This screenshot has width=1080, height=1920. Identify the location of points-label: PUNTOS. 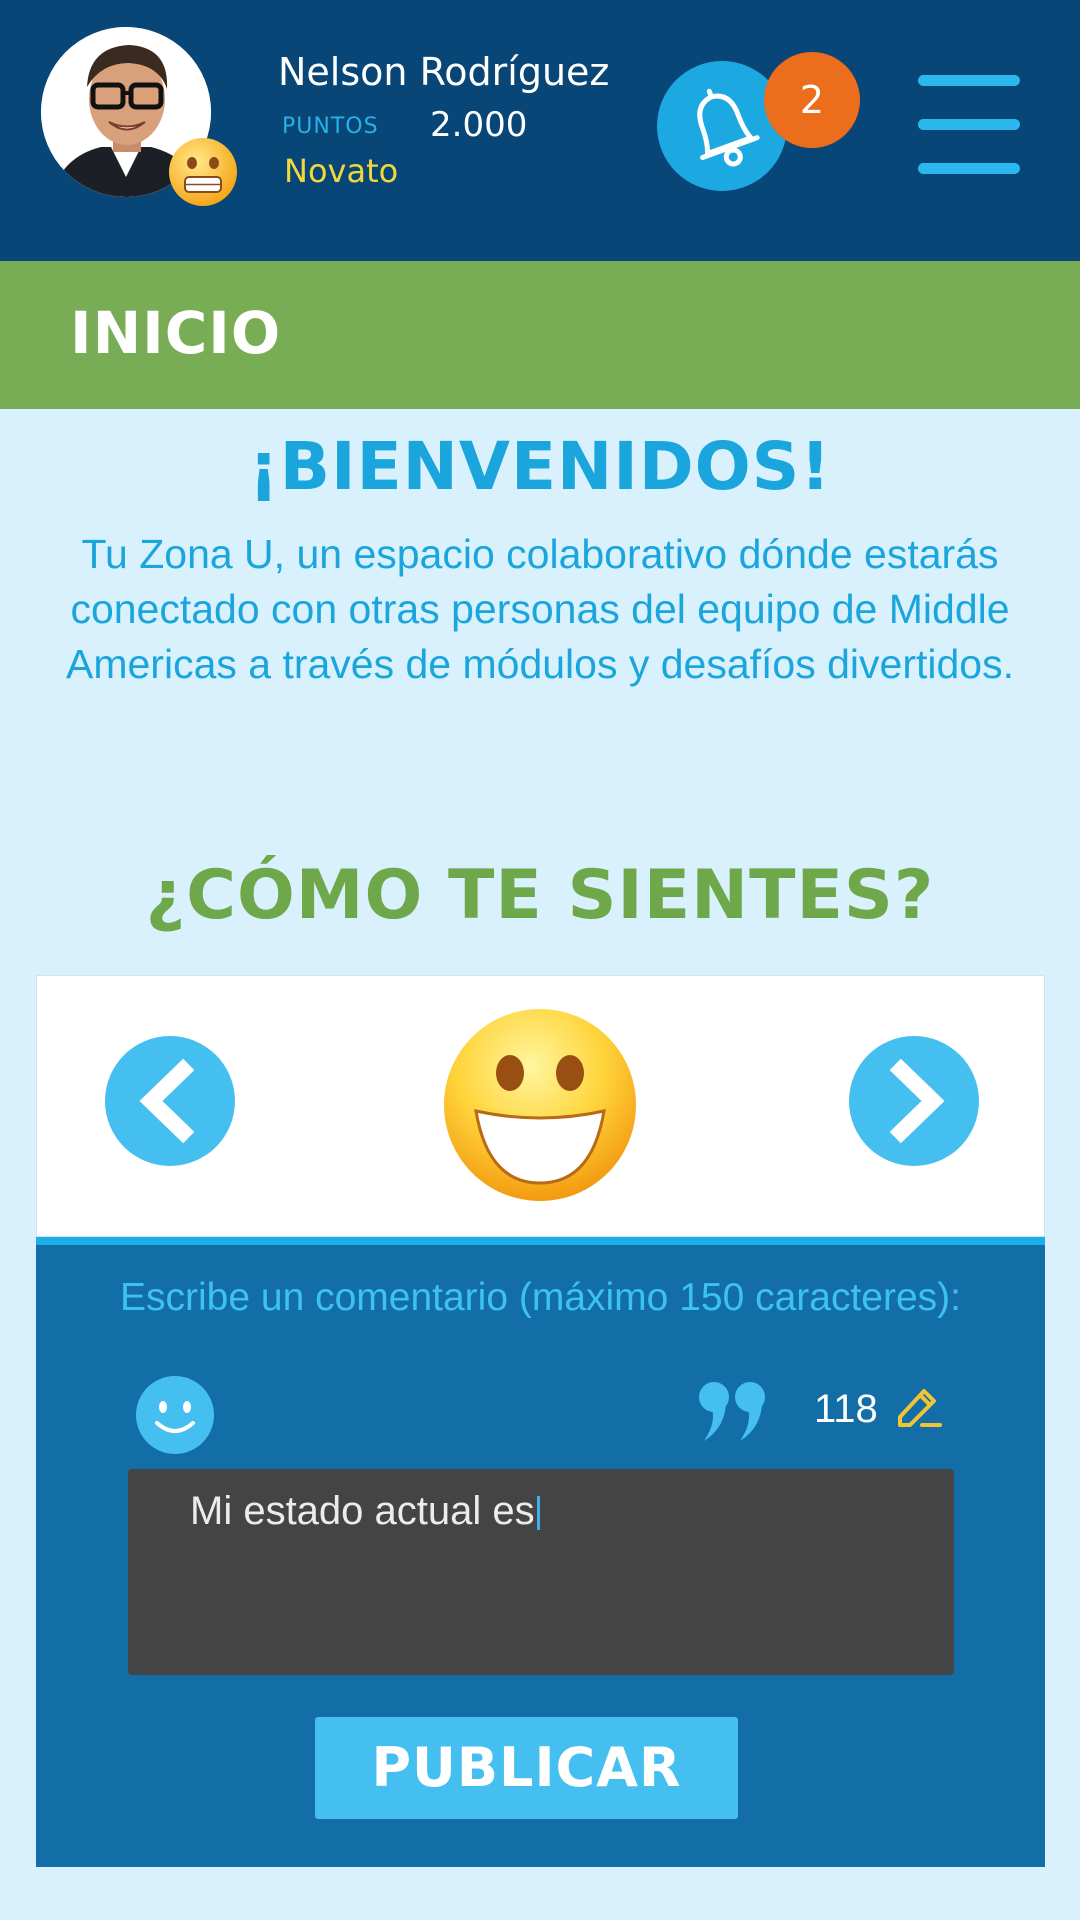
(330, 126).